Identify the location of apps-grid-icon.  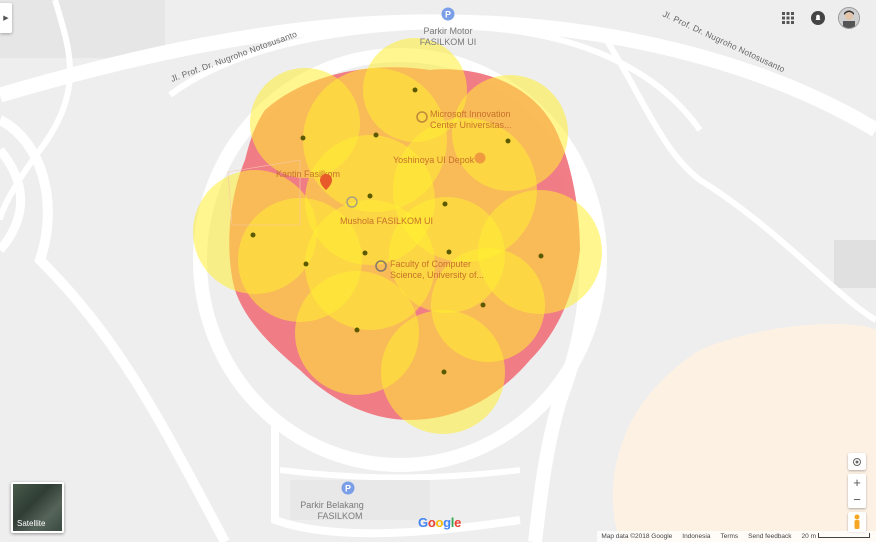
(788, 18).